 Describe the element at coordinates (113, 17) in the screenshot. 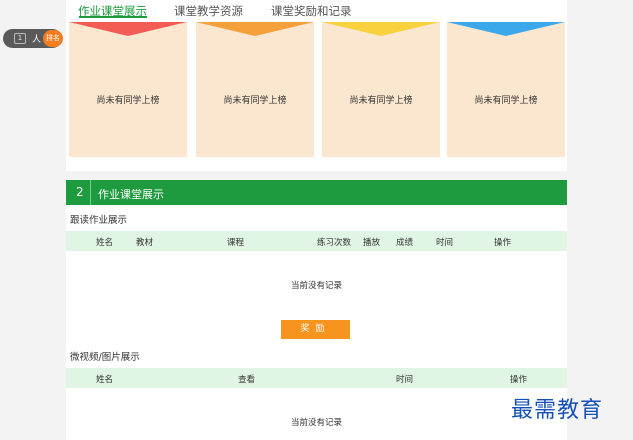

I see `active-tab-underline` at that location.